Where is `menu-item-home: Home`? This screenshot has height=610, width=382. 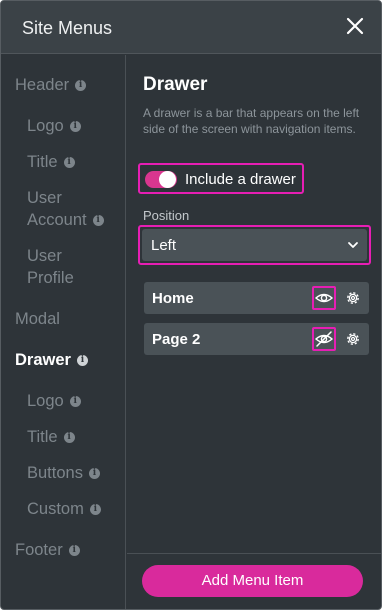 menu-item-home: Home is located at coordinates (256, 298).